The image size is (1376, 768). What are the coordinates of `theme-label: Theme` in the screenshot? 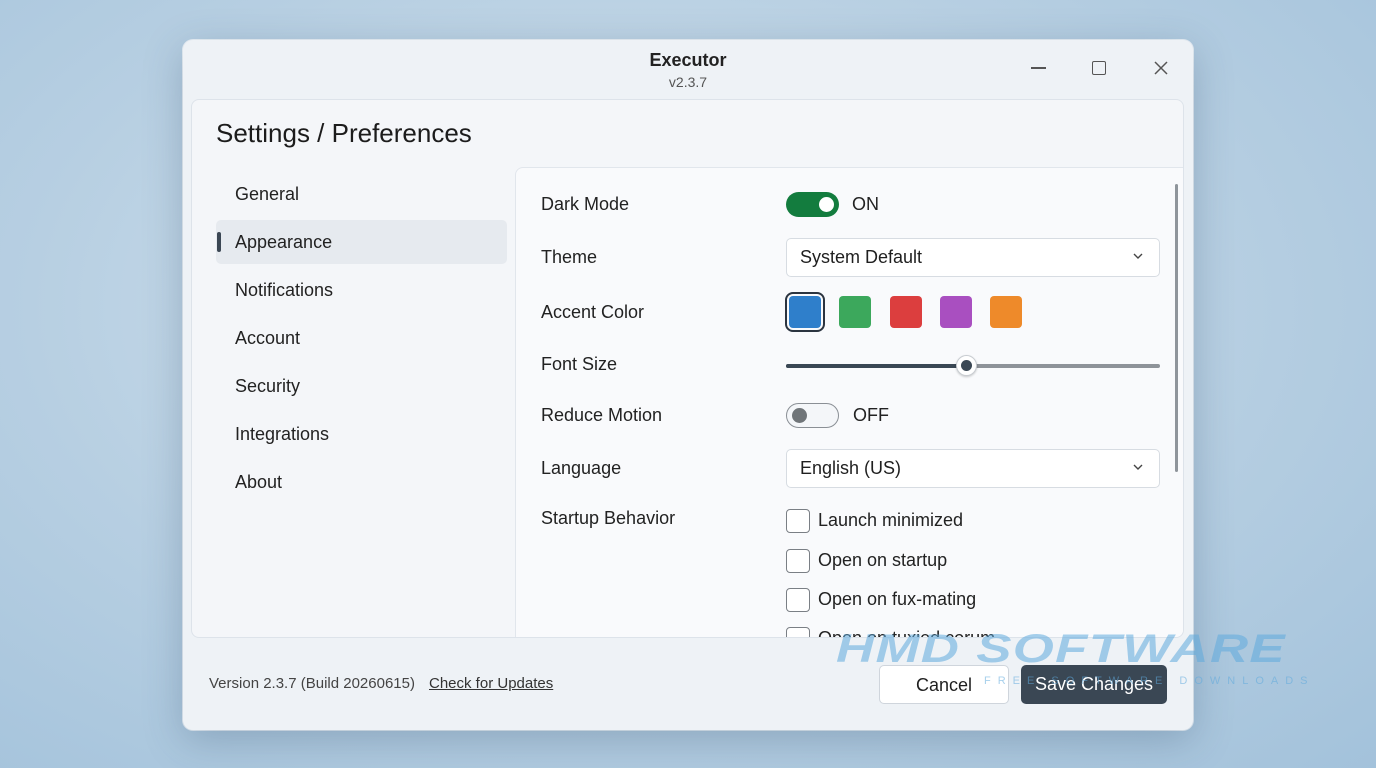 It's located at (569, 257).